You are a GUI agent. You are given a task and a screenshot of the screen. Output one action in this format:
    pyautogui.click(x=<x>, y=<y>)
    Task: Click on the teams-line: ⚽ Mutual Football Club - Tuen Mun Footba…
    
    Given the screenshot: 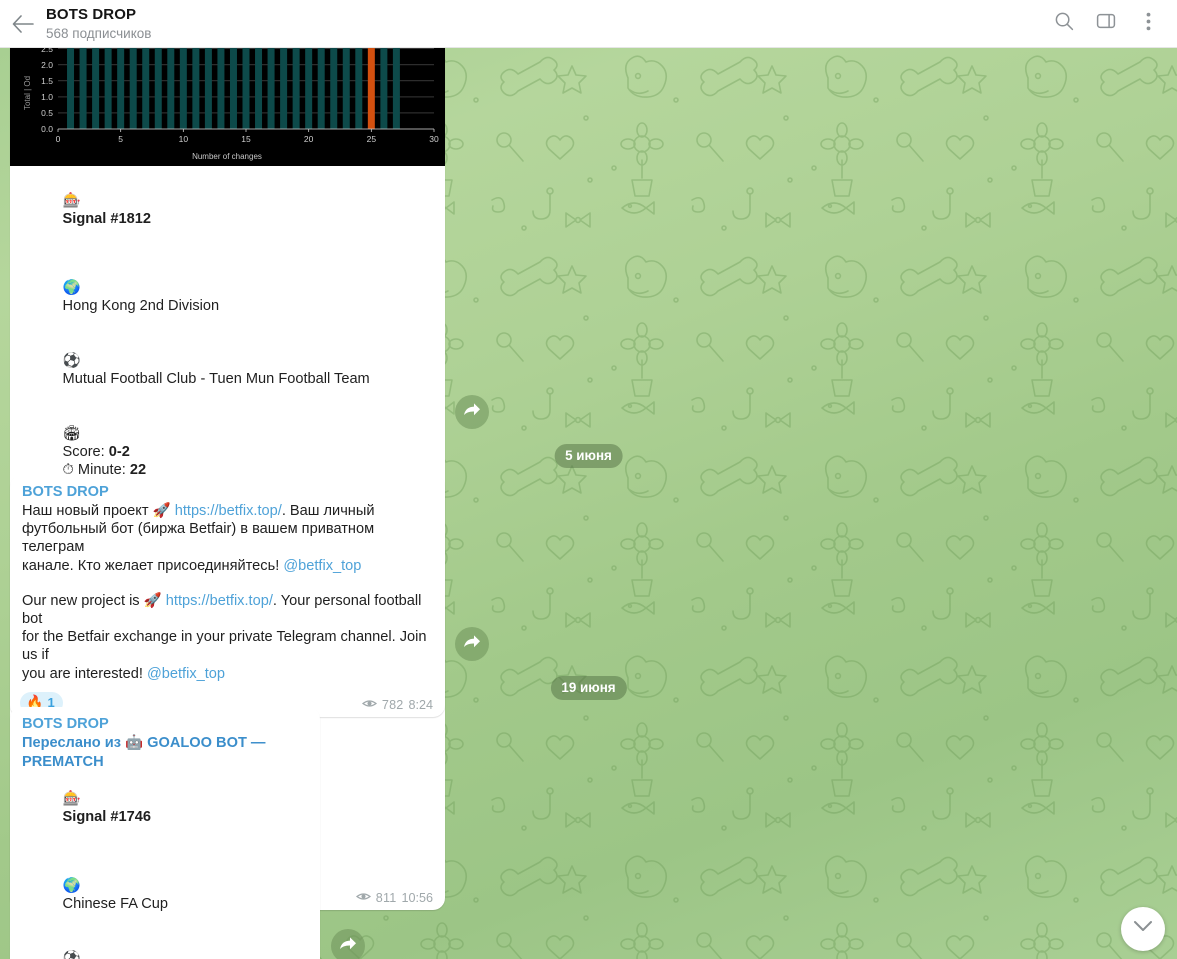 What is the action you would take?
    pyautogui.click(x=227, y=370)
    